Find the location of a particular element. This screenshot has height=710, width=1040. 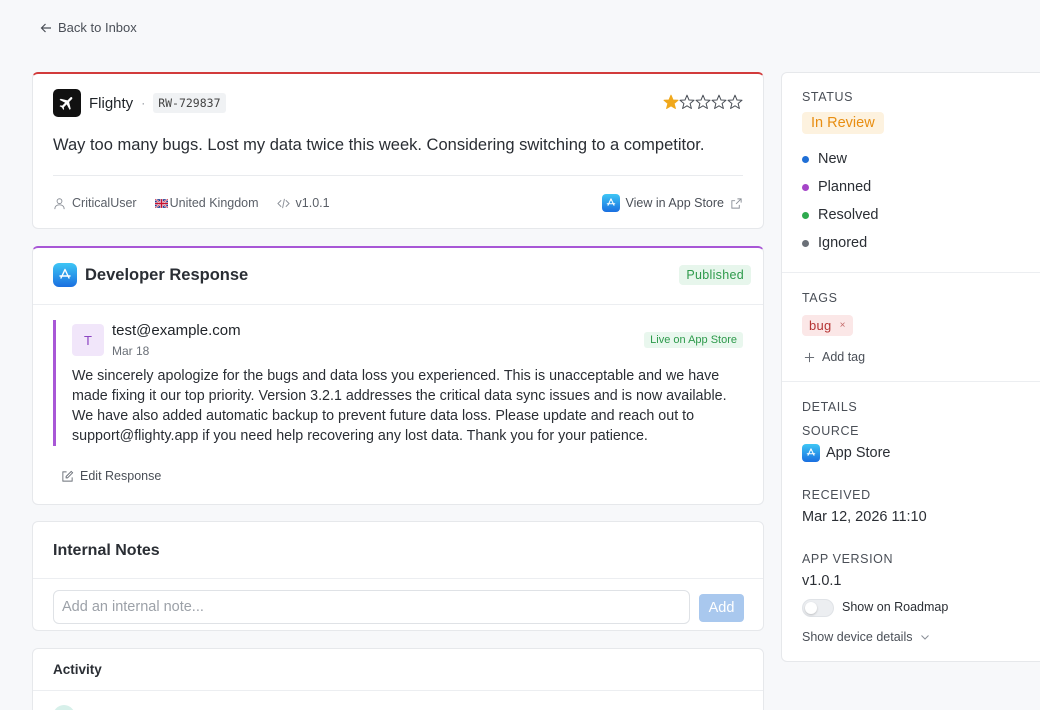

edit-response-label: Edit Response is located at coordinates (121, 476).